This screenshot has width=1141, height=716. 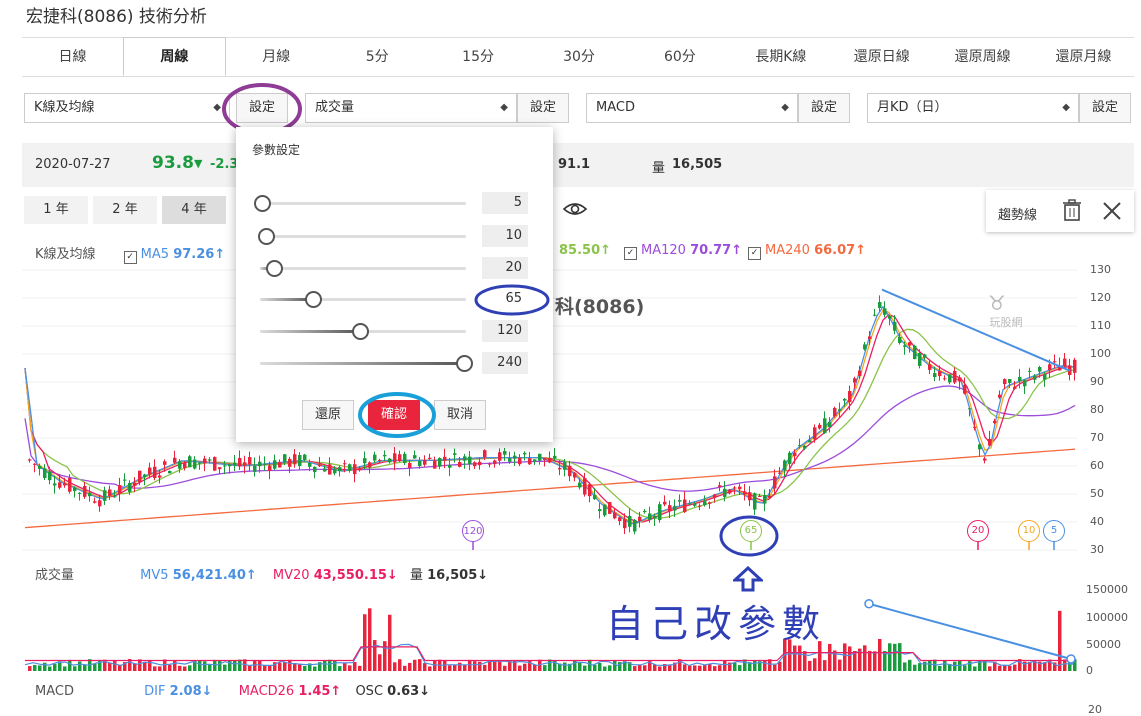 What do you see at coordinates (982, 57) in the screenshot?
I see `tab-adj-weekly: 還原周線` at bounding box center [982, 57].